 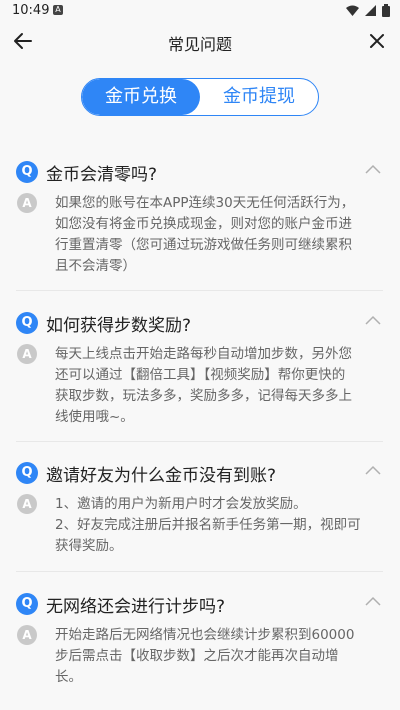 I want to click on status-icons, so click(x=368, y=10).